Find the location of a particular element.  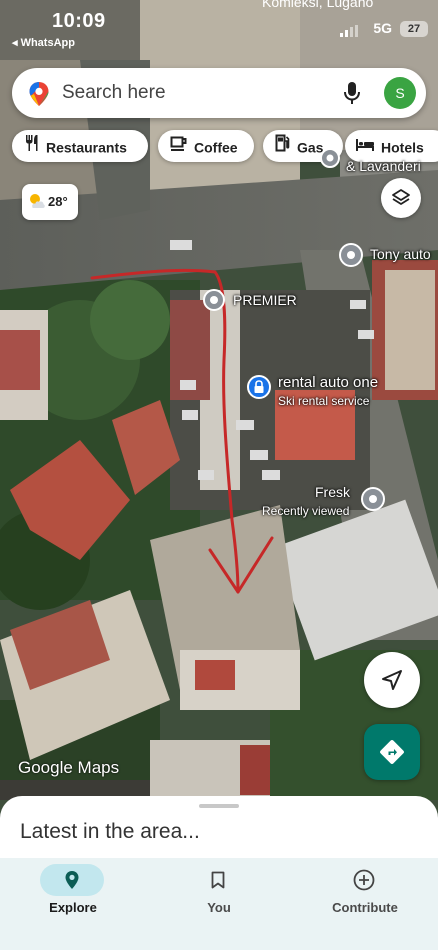

status-place-label: Komleksi, Lugano is located at coordinates (318, 5).